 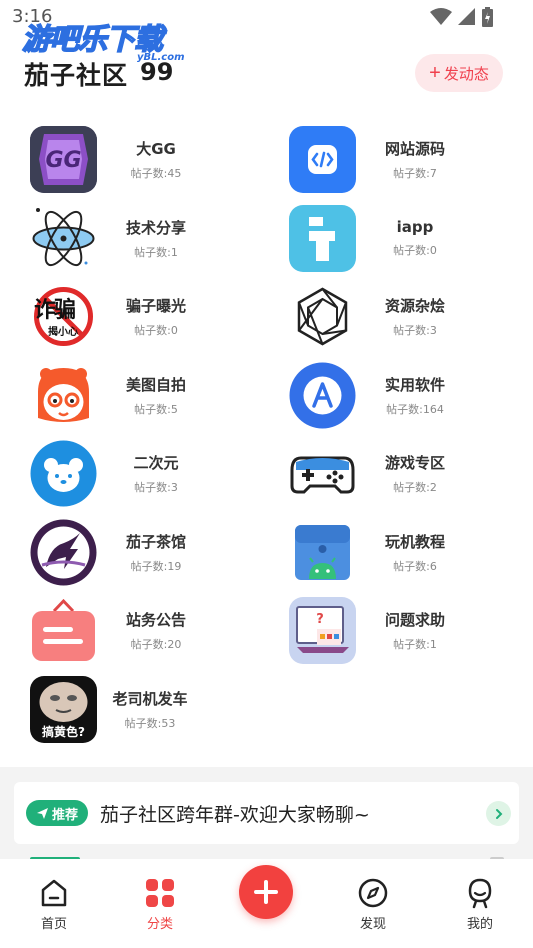 I want to click on category-item: 茄子茶馆帖子数:19, so click(x=160, y=552).